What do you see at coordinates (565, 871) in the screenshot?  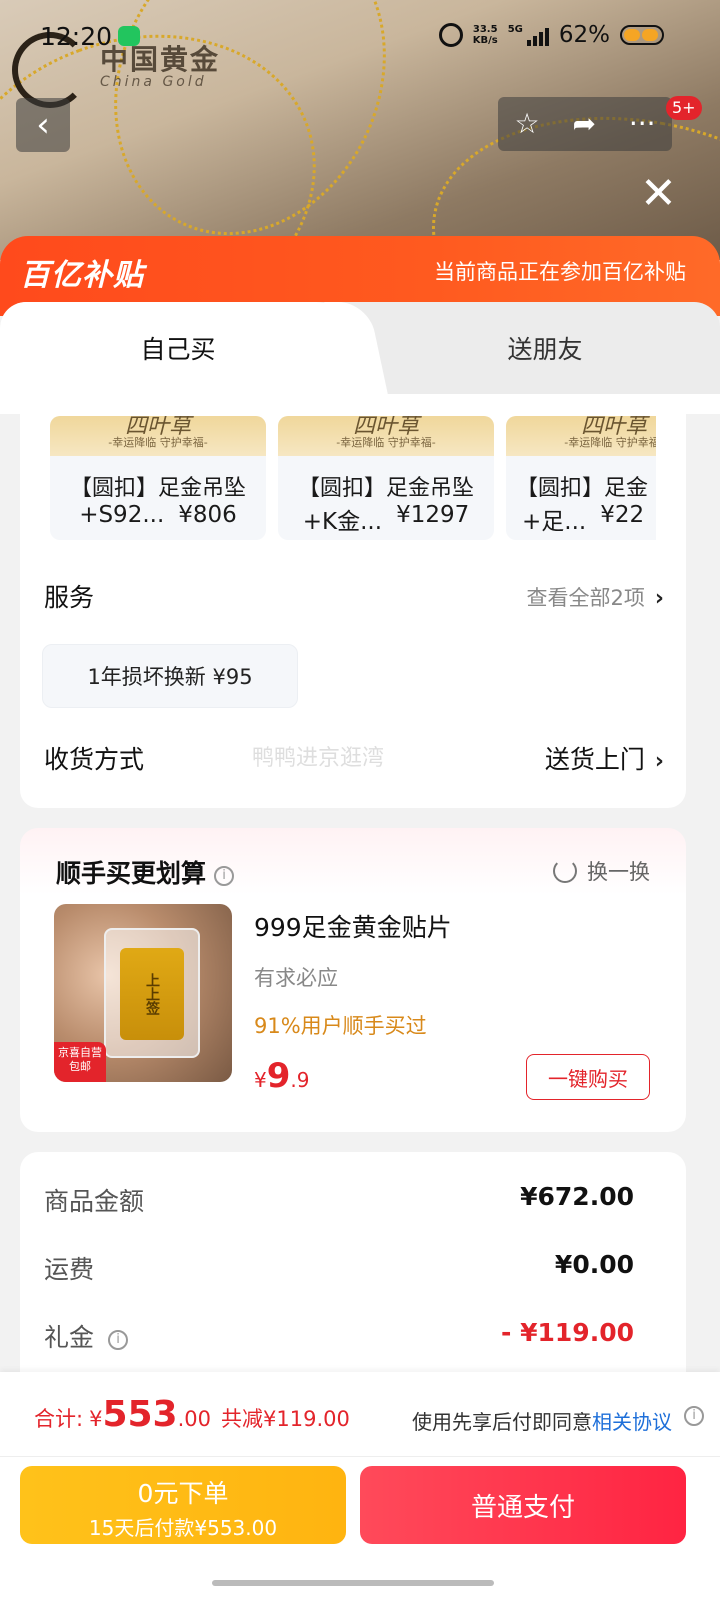 I see `refresh-icon` at bounding box center [565, 871].